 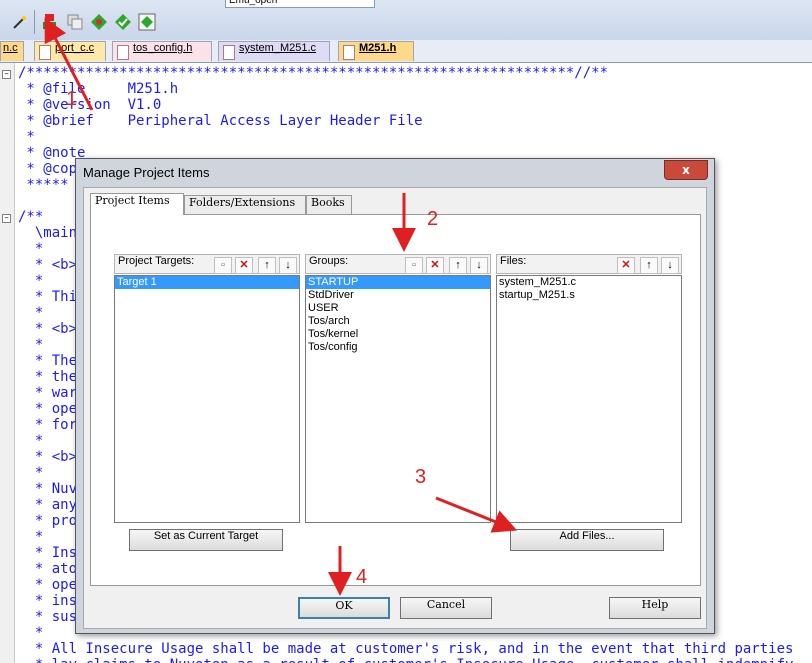 I want to click on annotation-2: 2, so click(x=433, y=219).